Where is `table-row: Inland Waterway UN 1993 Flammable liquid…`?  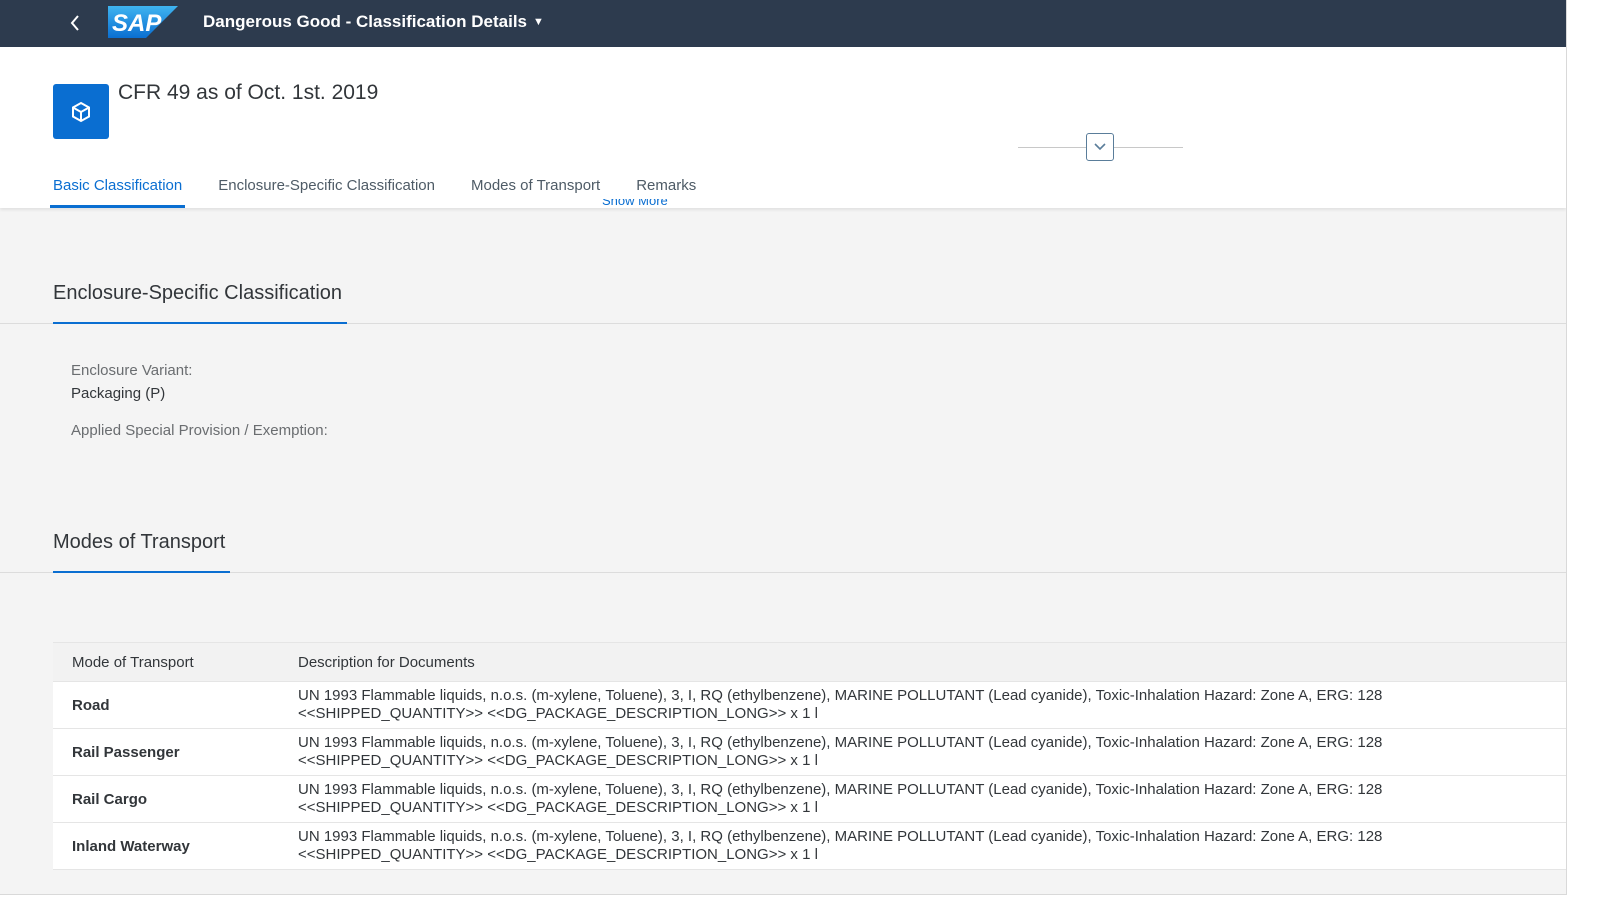
table-row: Inland Waterway UN 1993 Flammable liquid… is located at coordinates (809, 846).